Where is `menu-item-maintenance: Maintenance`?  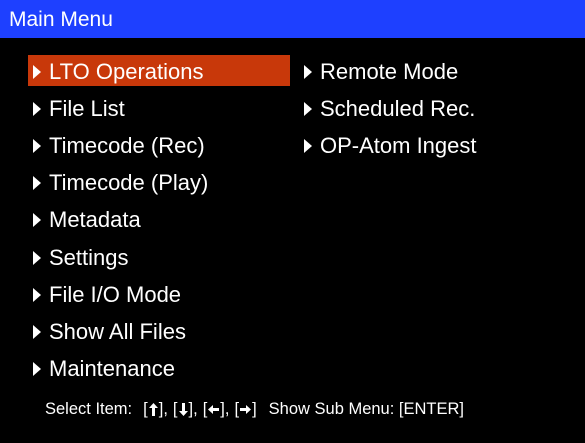 menu-item-maintenance: Maintenance is located at coordinates (119, 369).